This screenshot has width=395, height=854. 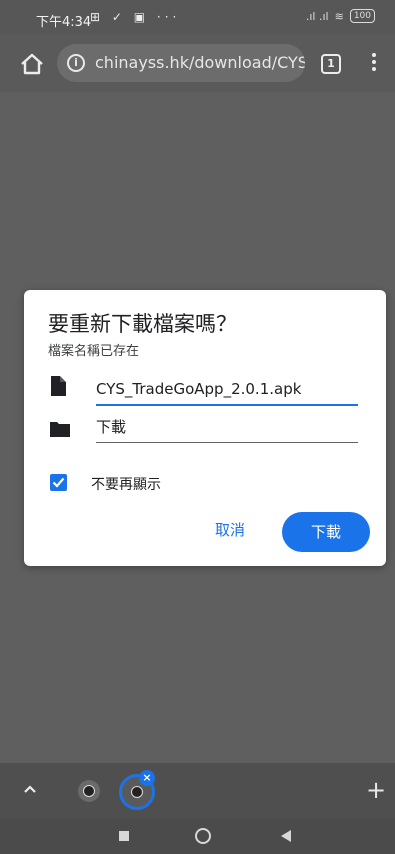 What do you see at coordinates (124, 836) in the screenshot?
I see `recents-icon` at bounding box center [124, 836].